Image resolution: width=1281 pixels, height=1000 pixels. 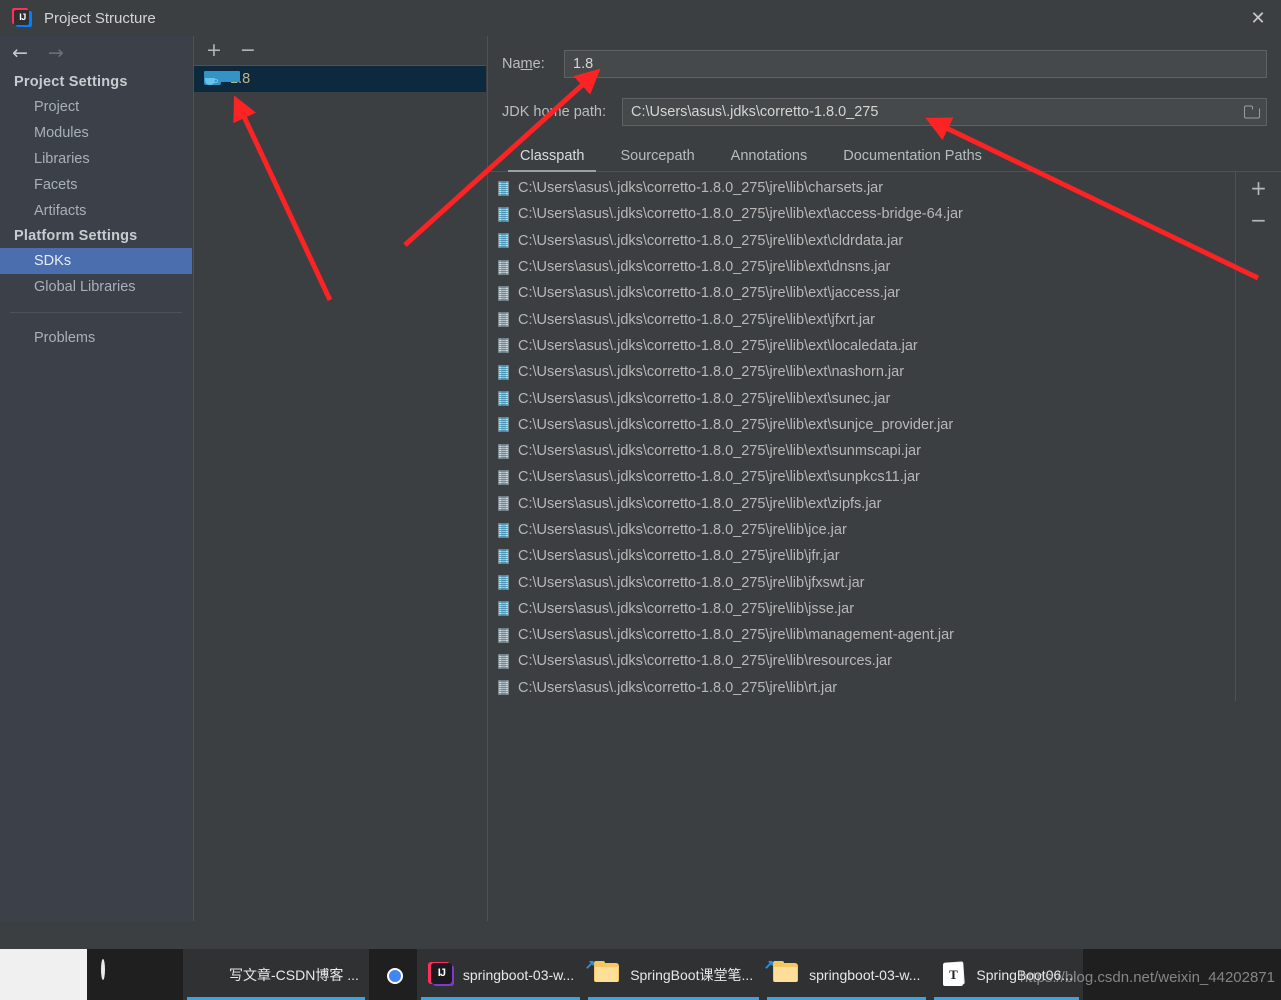 What do you see at coordinates (769, 157) in the screenshot?
I see `tab-annotations: Annotations` at bounding box center [769, 157].